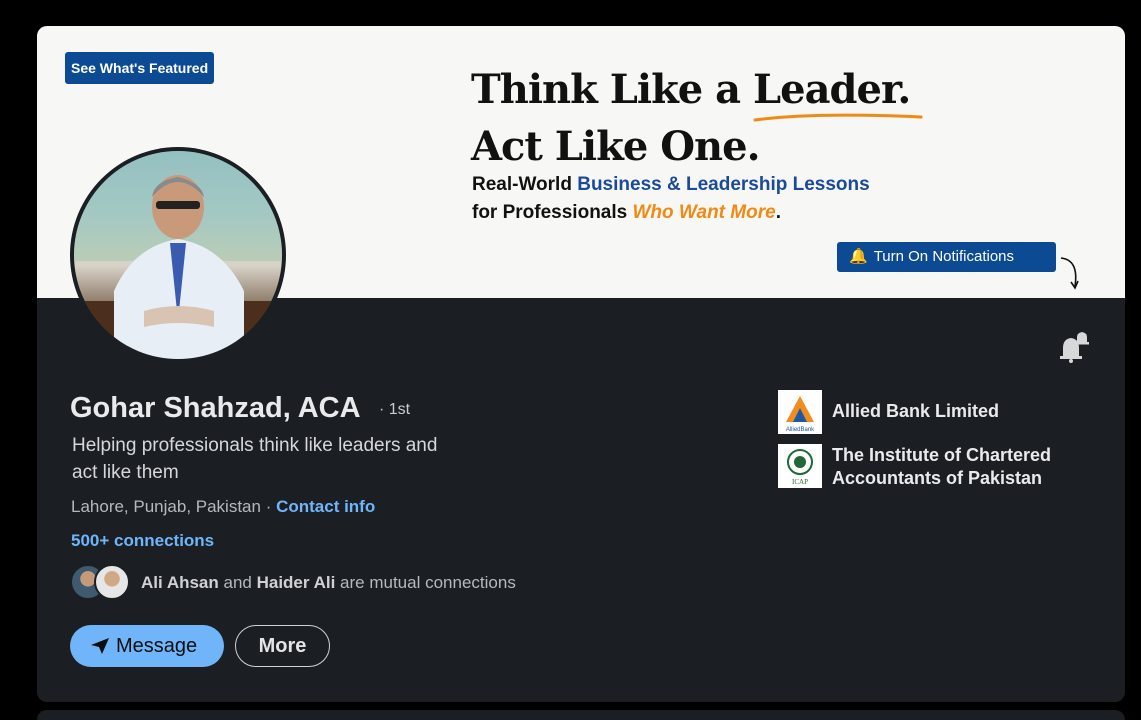 The height and width of the screenshot is (720, 1141). I want to click on see-featured-button: See What's Featured, so click(140, 68).